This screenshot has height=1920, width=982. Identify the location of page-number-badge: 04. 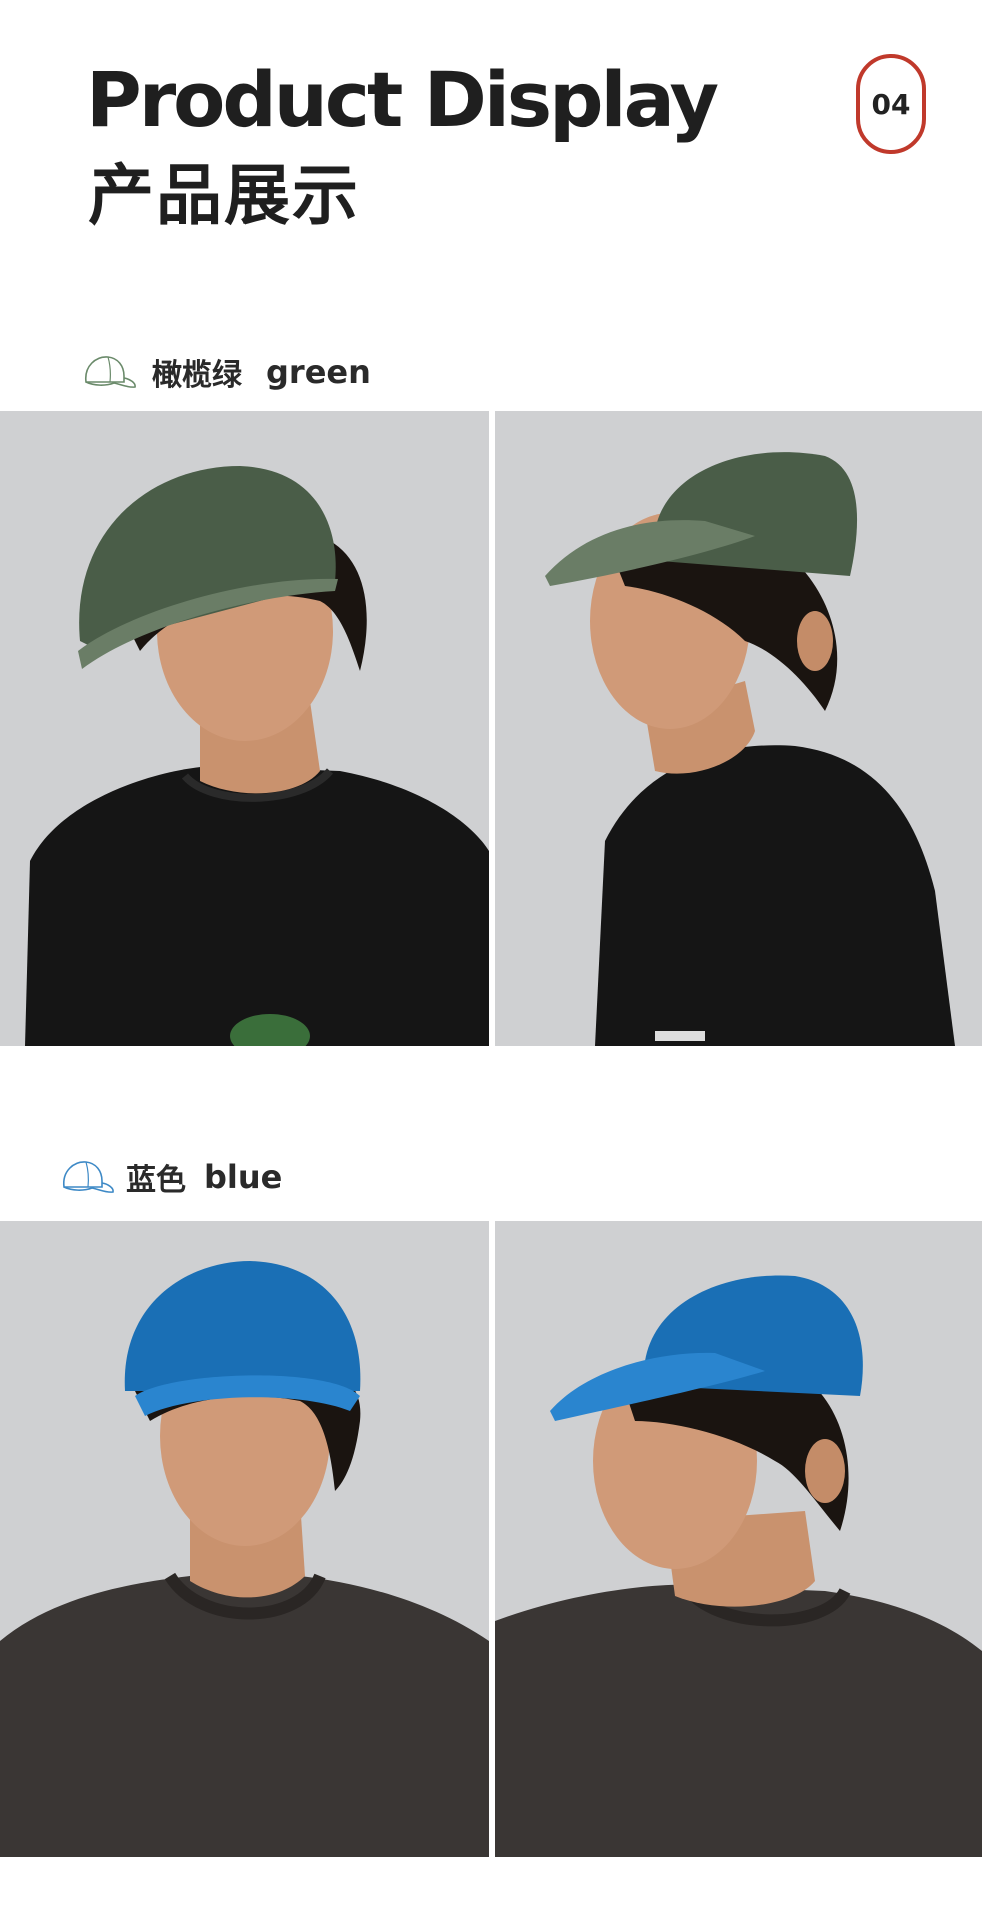
(891, 104).